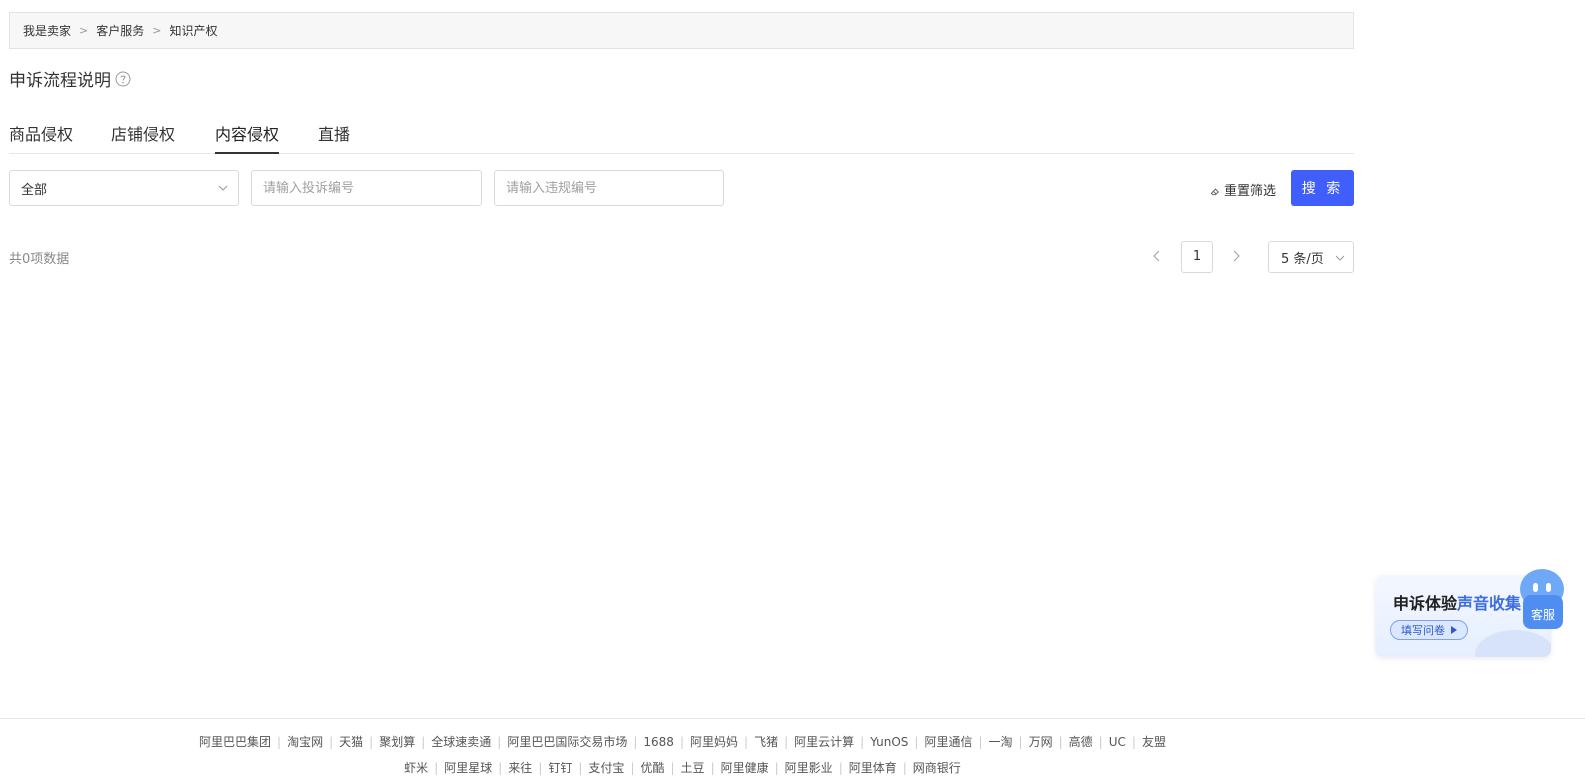 This screenshot has height=781, width=1585. I want to click on tab-product-infringement: 商品侵权, so click(41, 137).